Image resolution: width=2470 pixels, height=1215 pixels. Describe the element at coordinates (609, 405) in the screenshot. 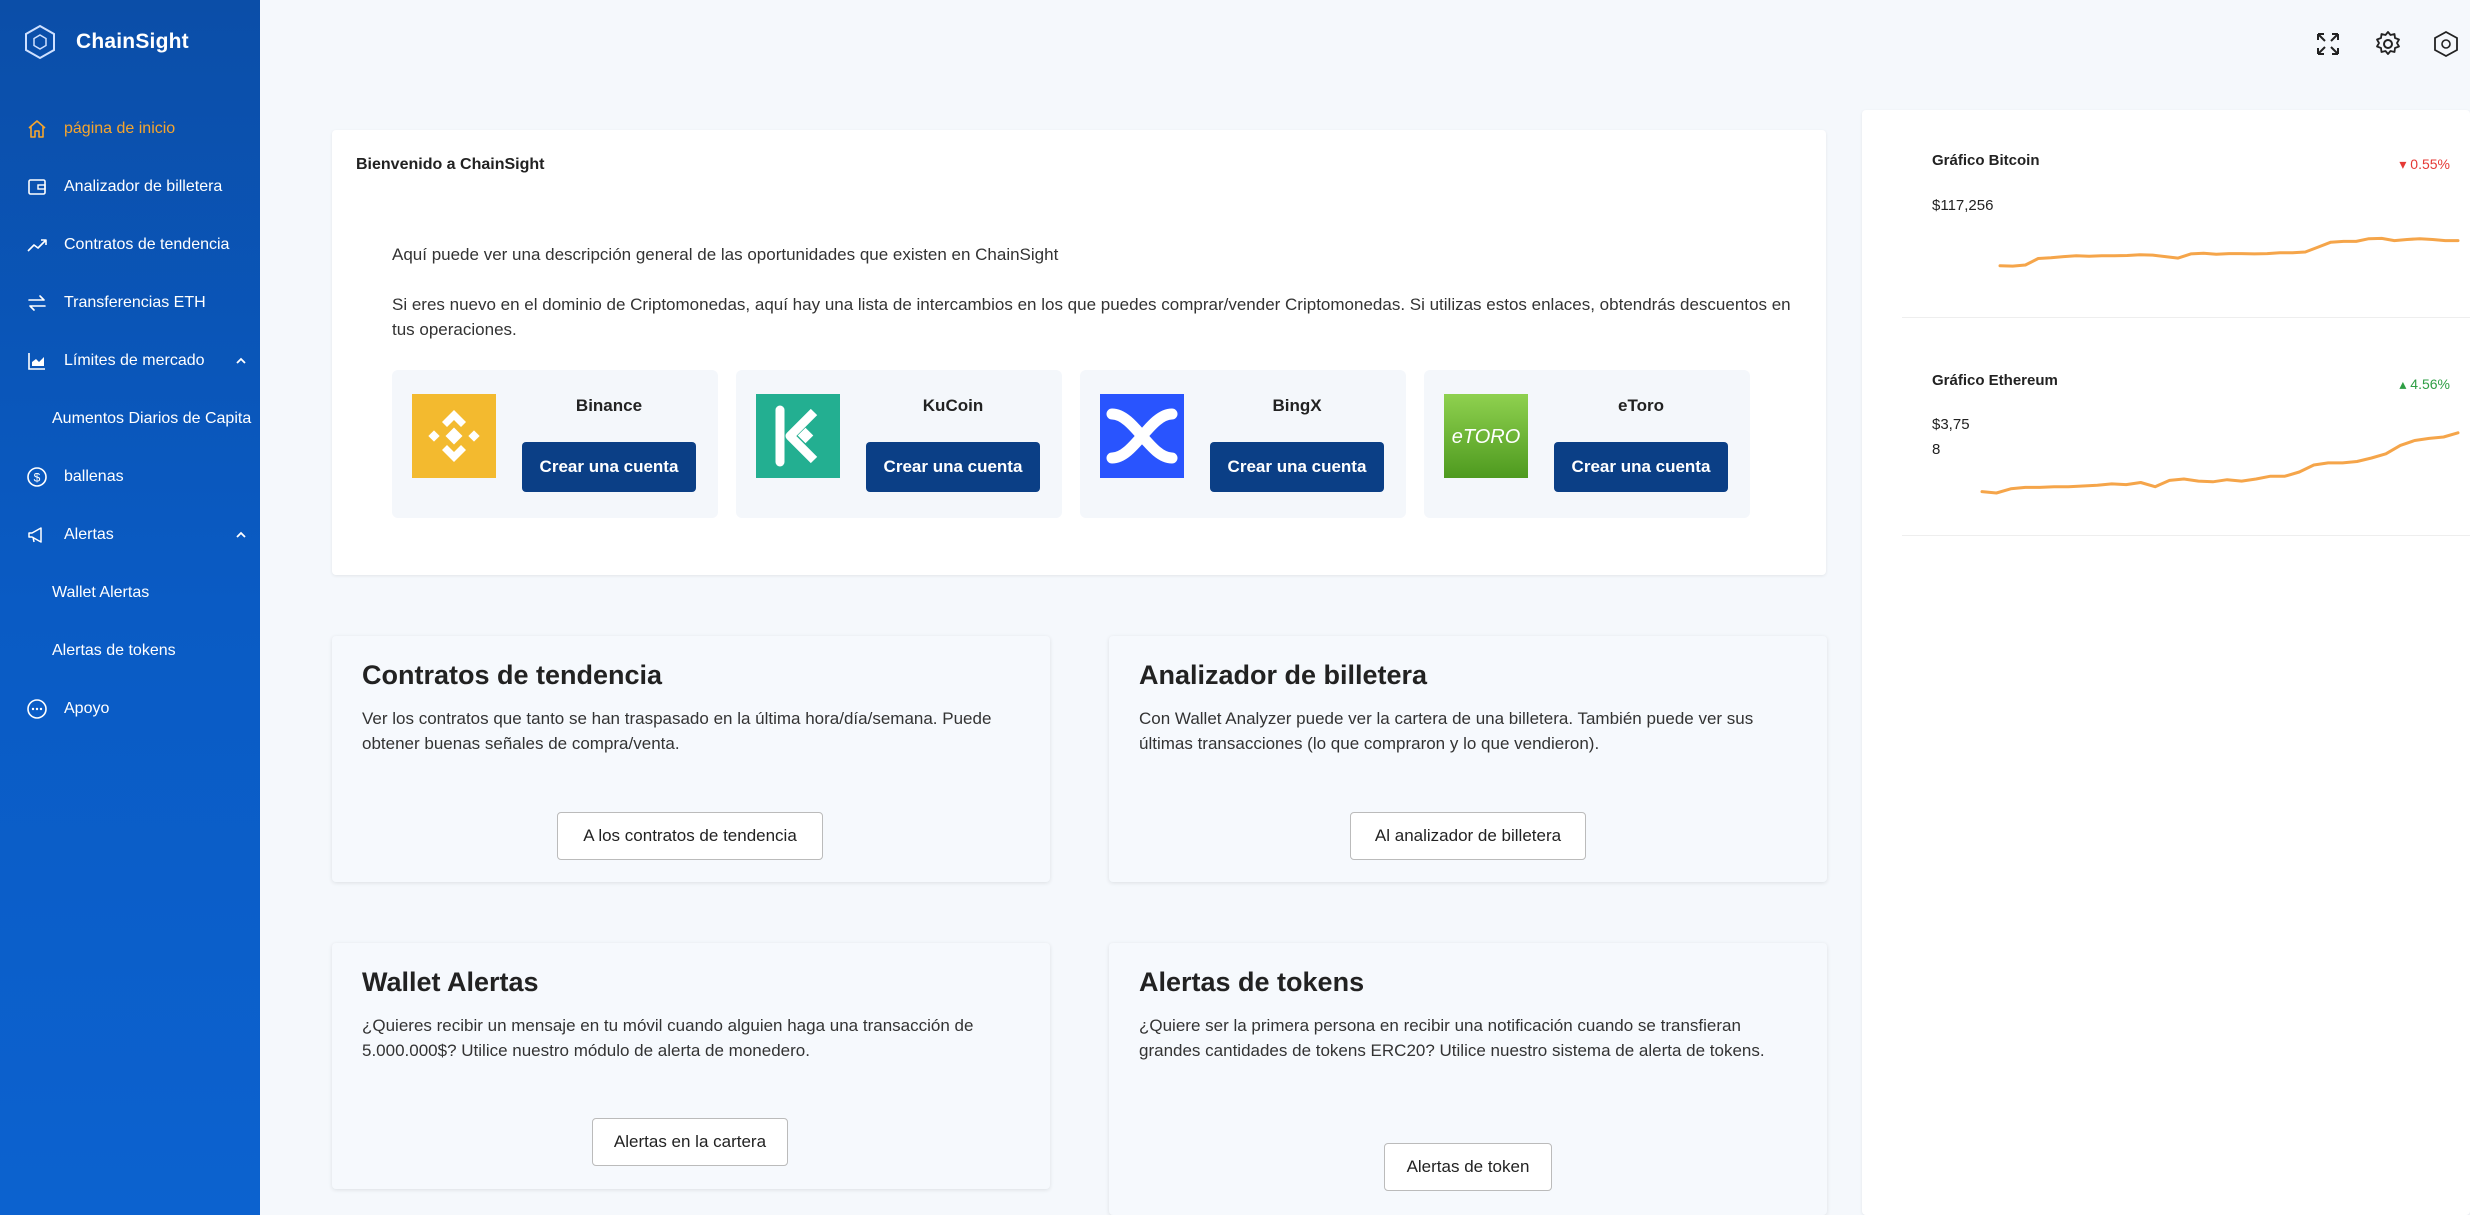

I see `exchange-name: Binance` at that location.